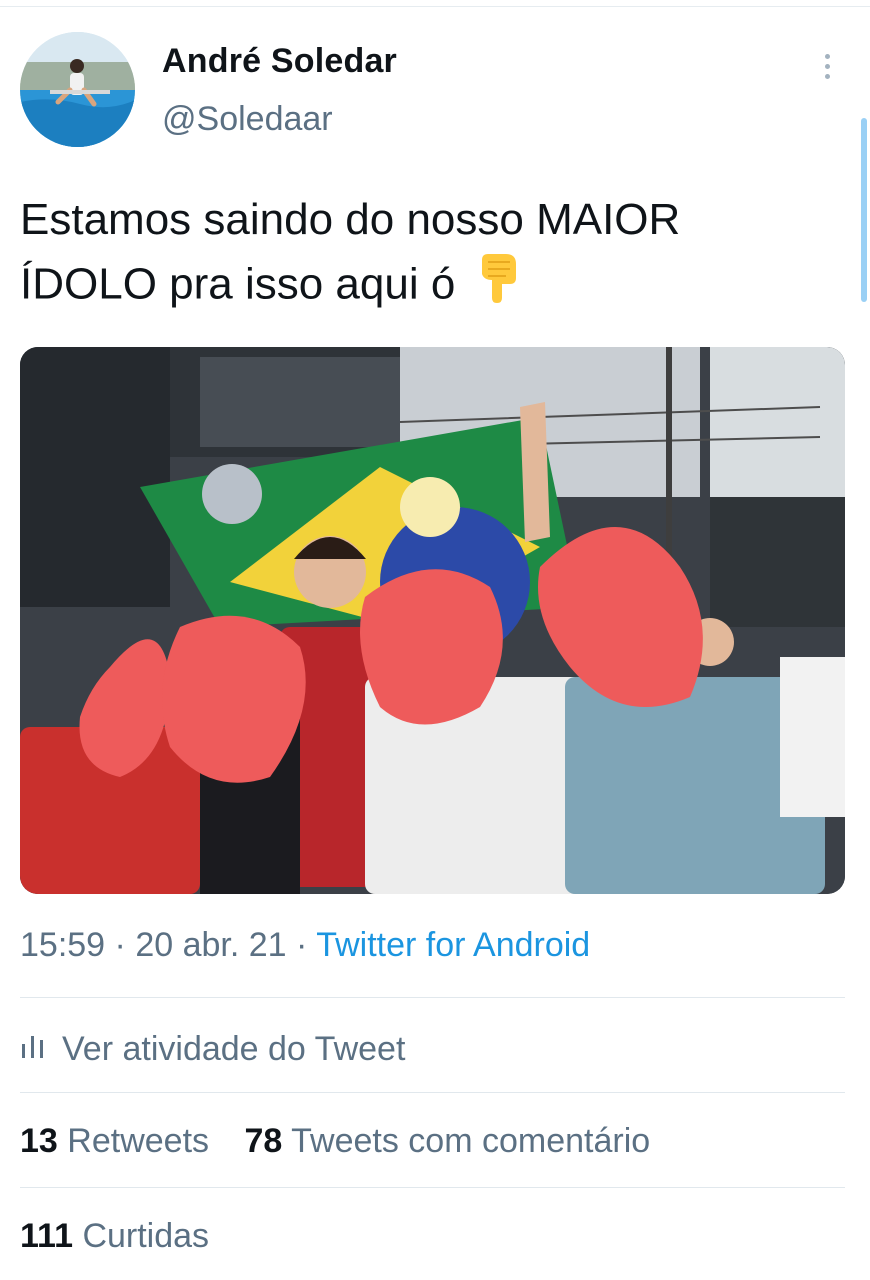 This screenshot has height=1280, width=870. Describe the element at coordinates (234, 1048) in the screenshot. I see `view-tweet-activity-label: Ver atividade do Tweet` at that location.